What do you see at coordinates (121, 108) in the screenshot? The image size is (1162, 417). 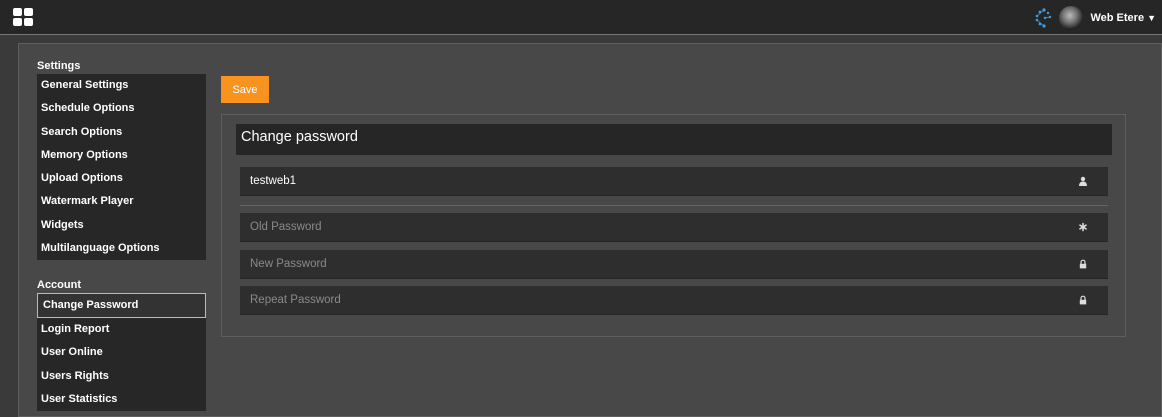 I see `sidebar-item-schedule-options: Schedule Options` at bounding box center [121, 108].